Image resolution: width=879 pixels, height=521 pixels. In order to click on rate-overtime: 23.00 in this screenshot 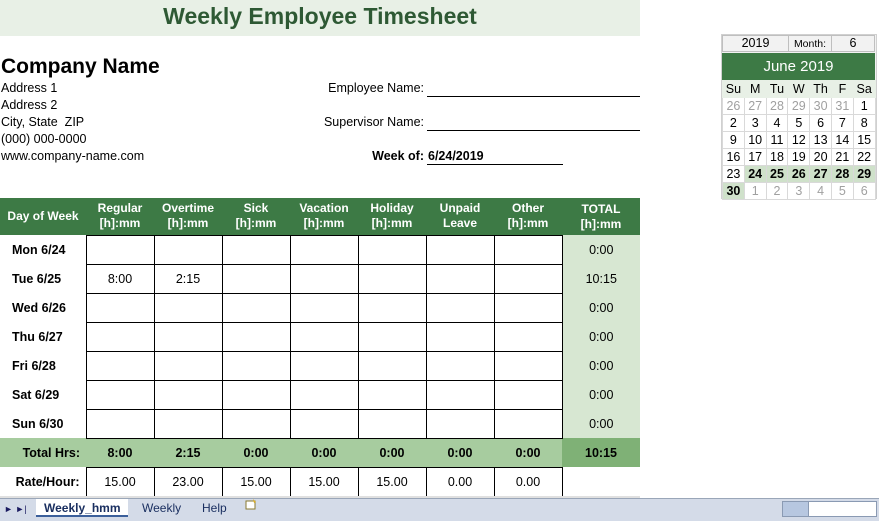, I will do `click(188, 481)`.